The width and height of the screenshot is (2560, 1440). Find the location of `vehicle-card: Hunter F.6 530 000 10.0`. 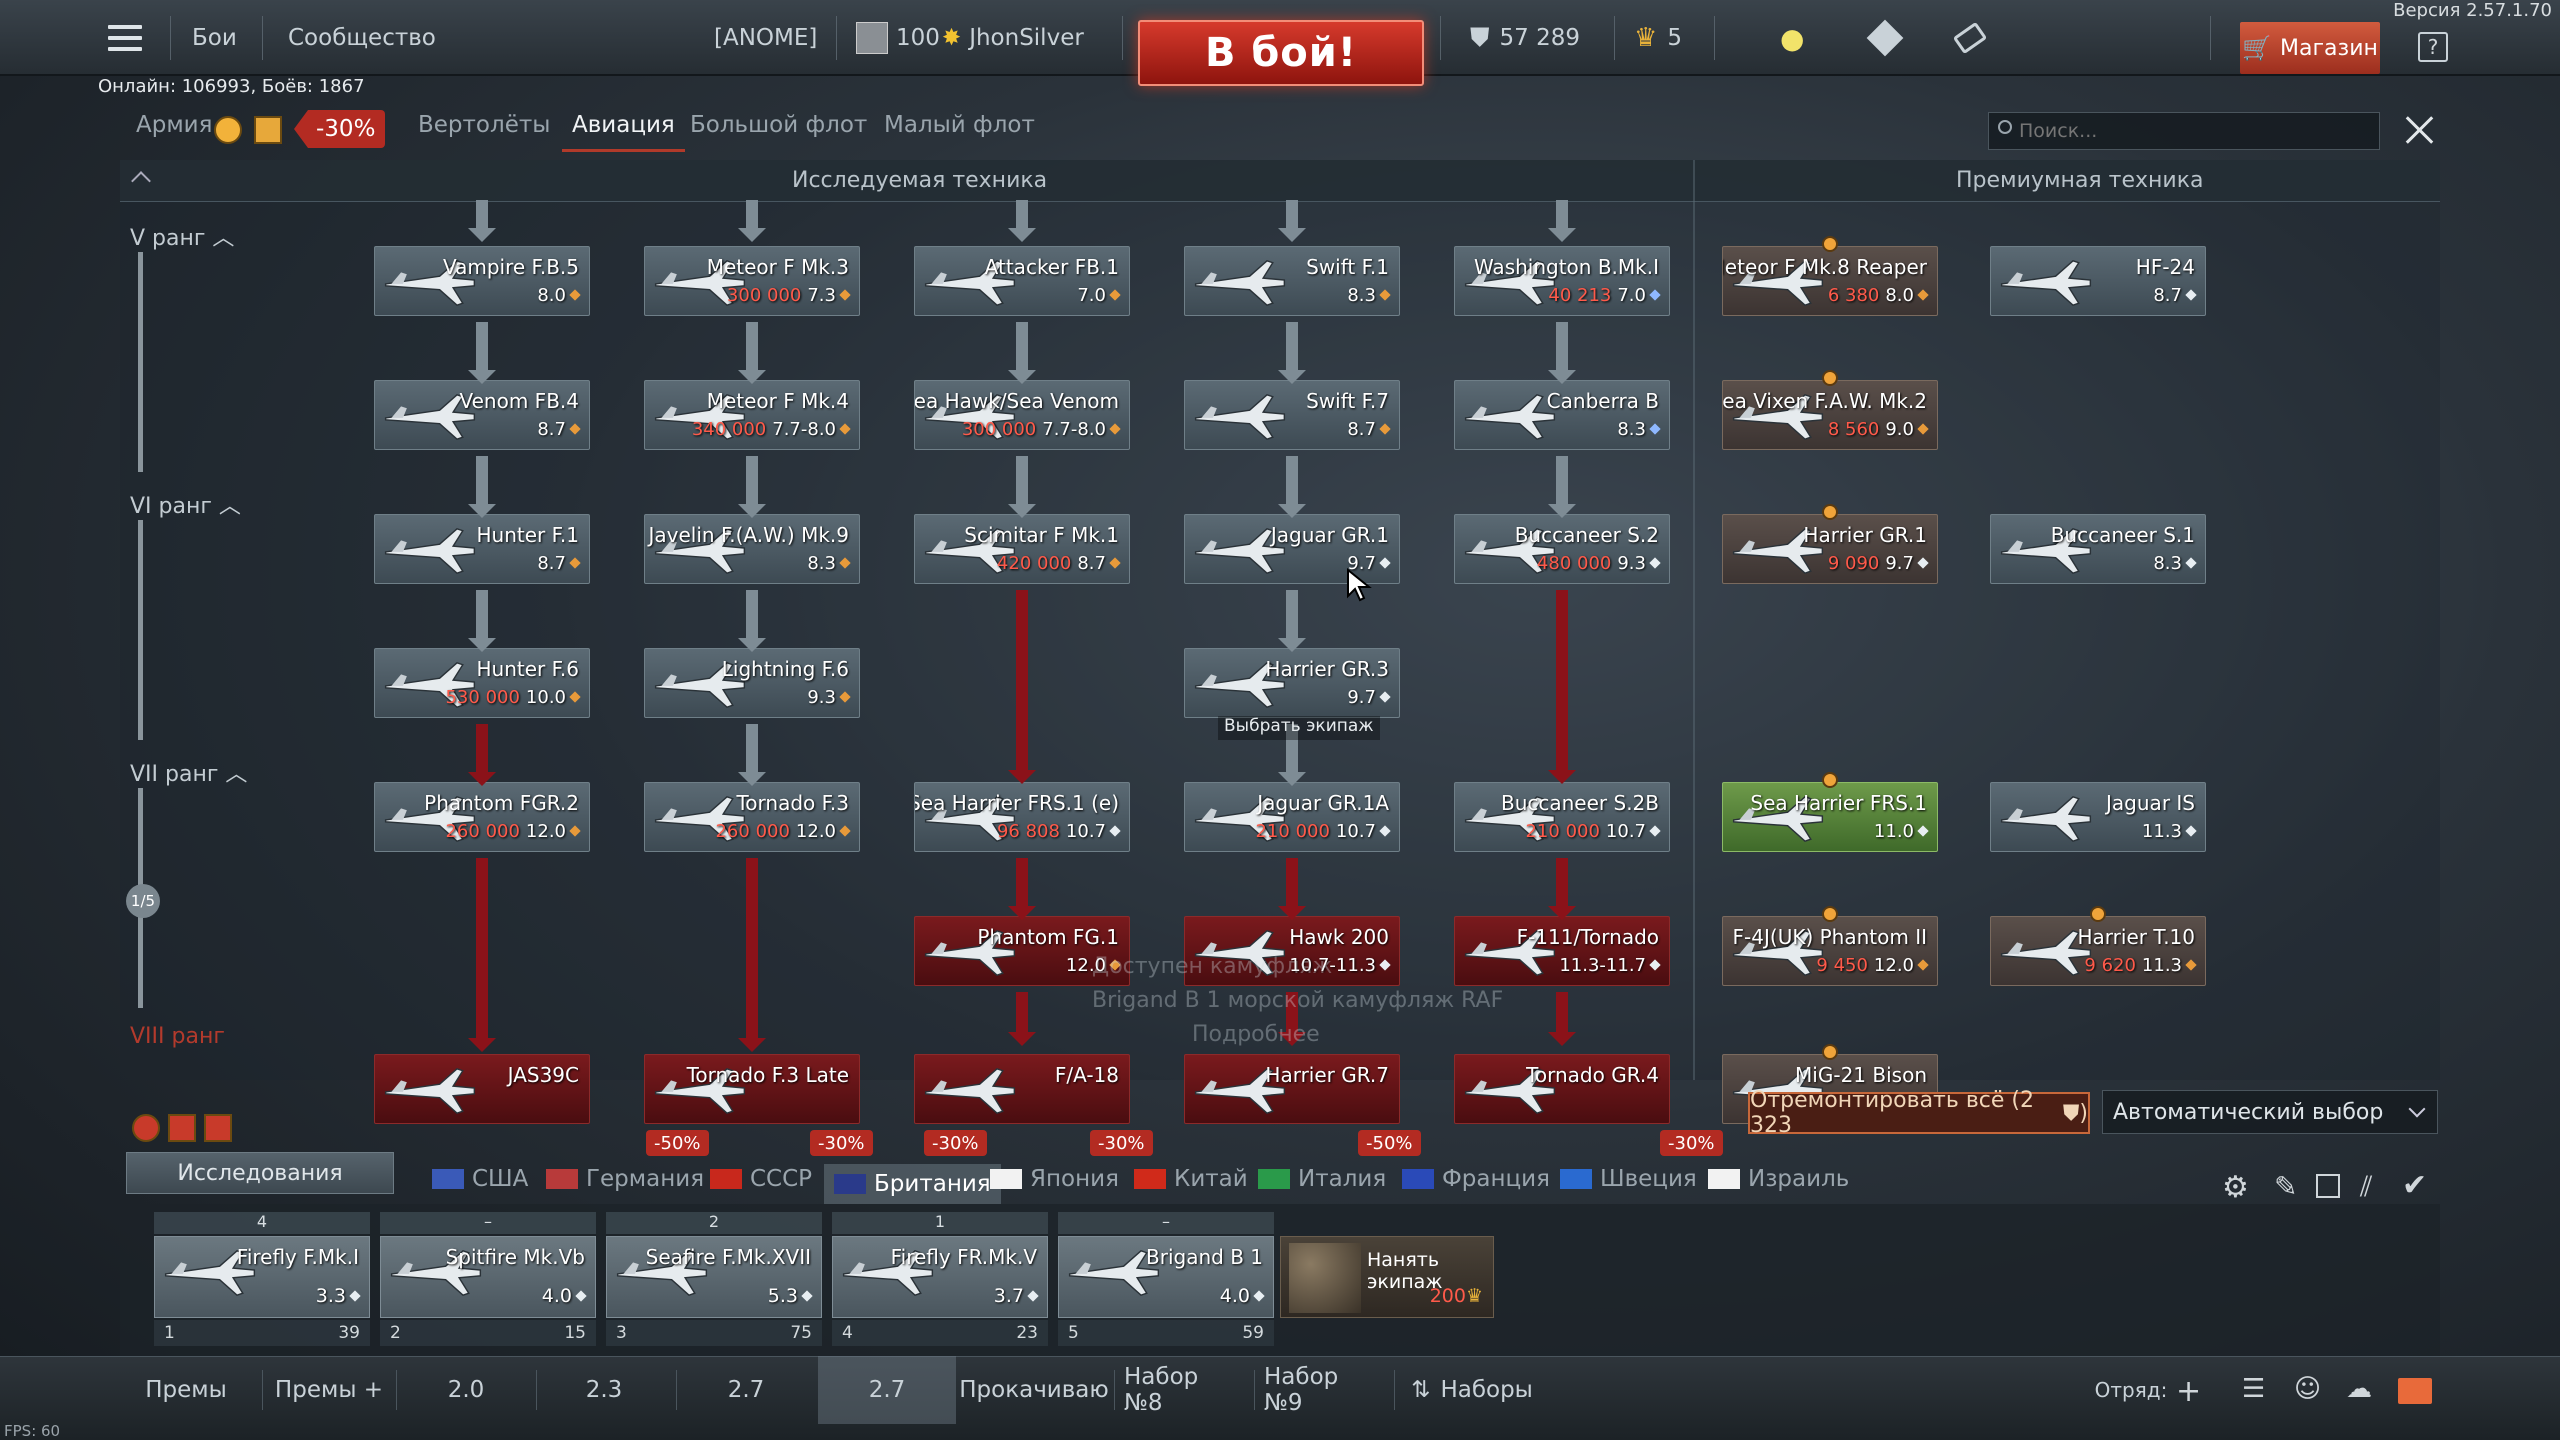

vehicle-card: Hunter F.6 530 000 10.0 is located at coordinates (482, 683).